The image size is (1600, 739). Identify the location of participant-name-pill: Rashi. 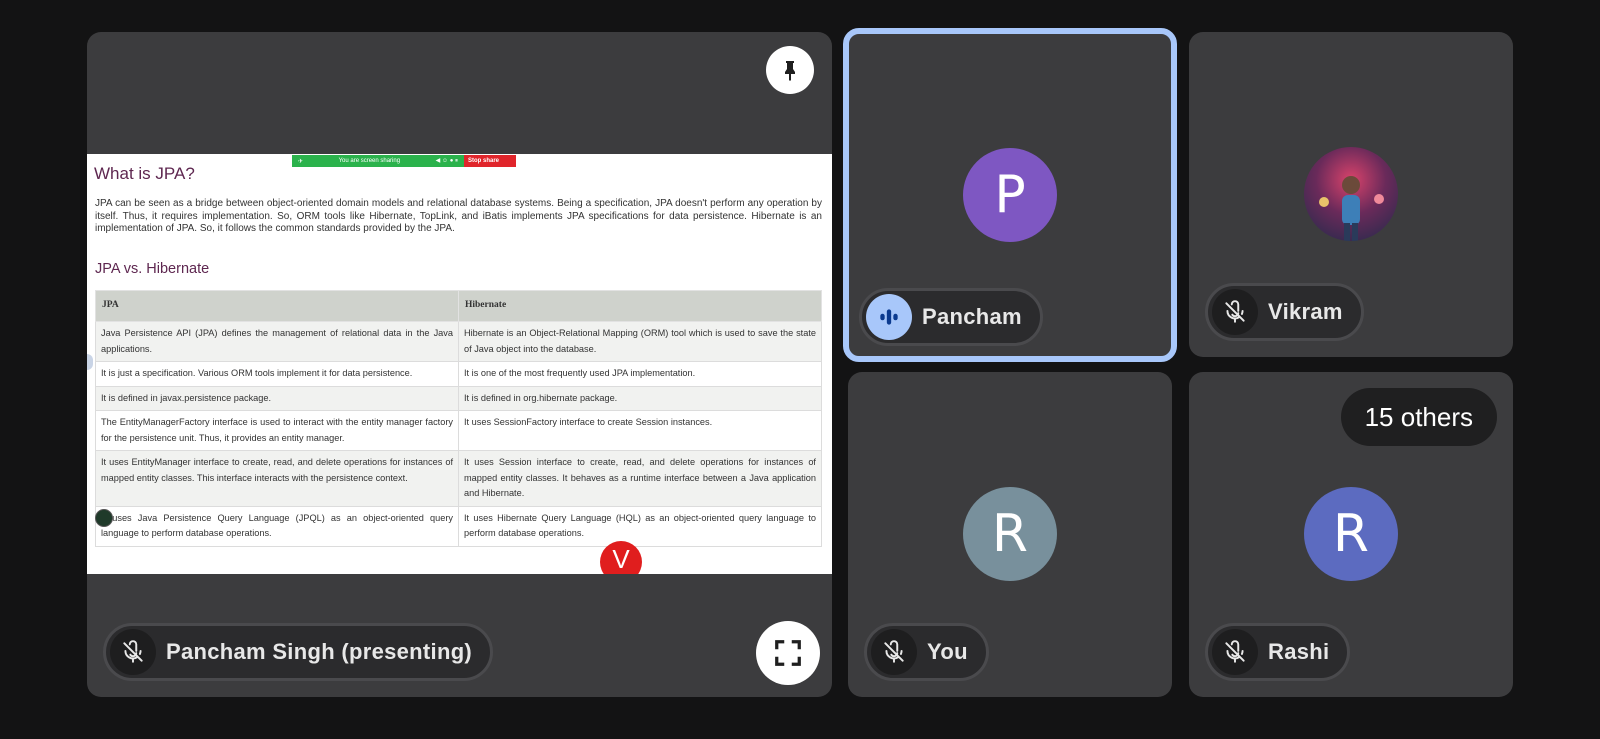
(1278, 652).